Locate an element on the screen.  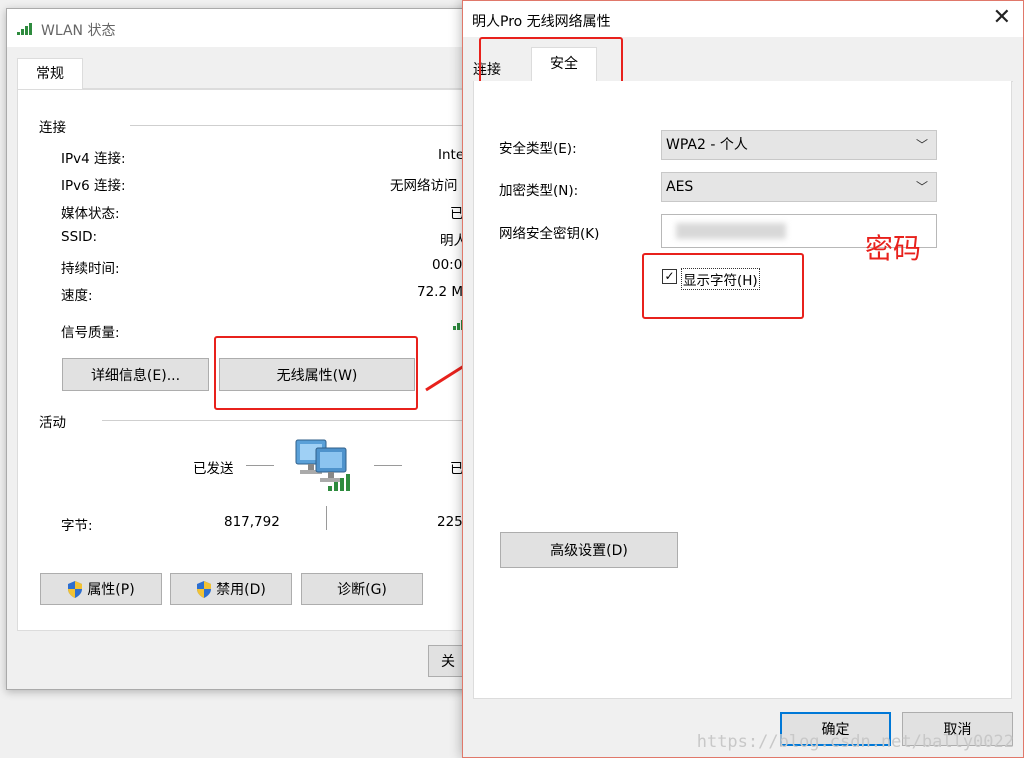
speed-label: 速度: is located at coordinates (77, 296).